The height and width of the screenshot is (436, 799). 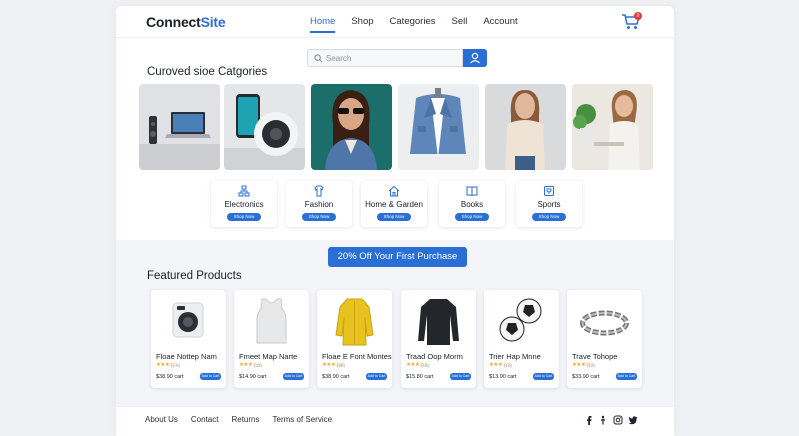 I want to click on product-image-sweater, so click(x=438, y=322).